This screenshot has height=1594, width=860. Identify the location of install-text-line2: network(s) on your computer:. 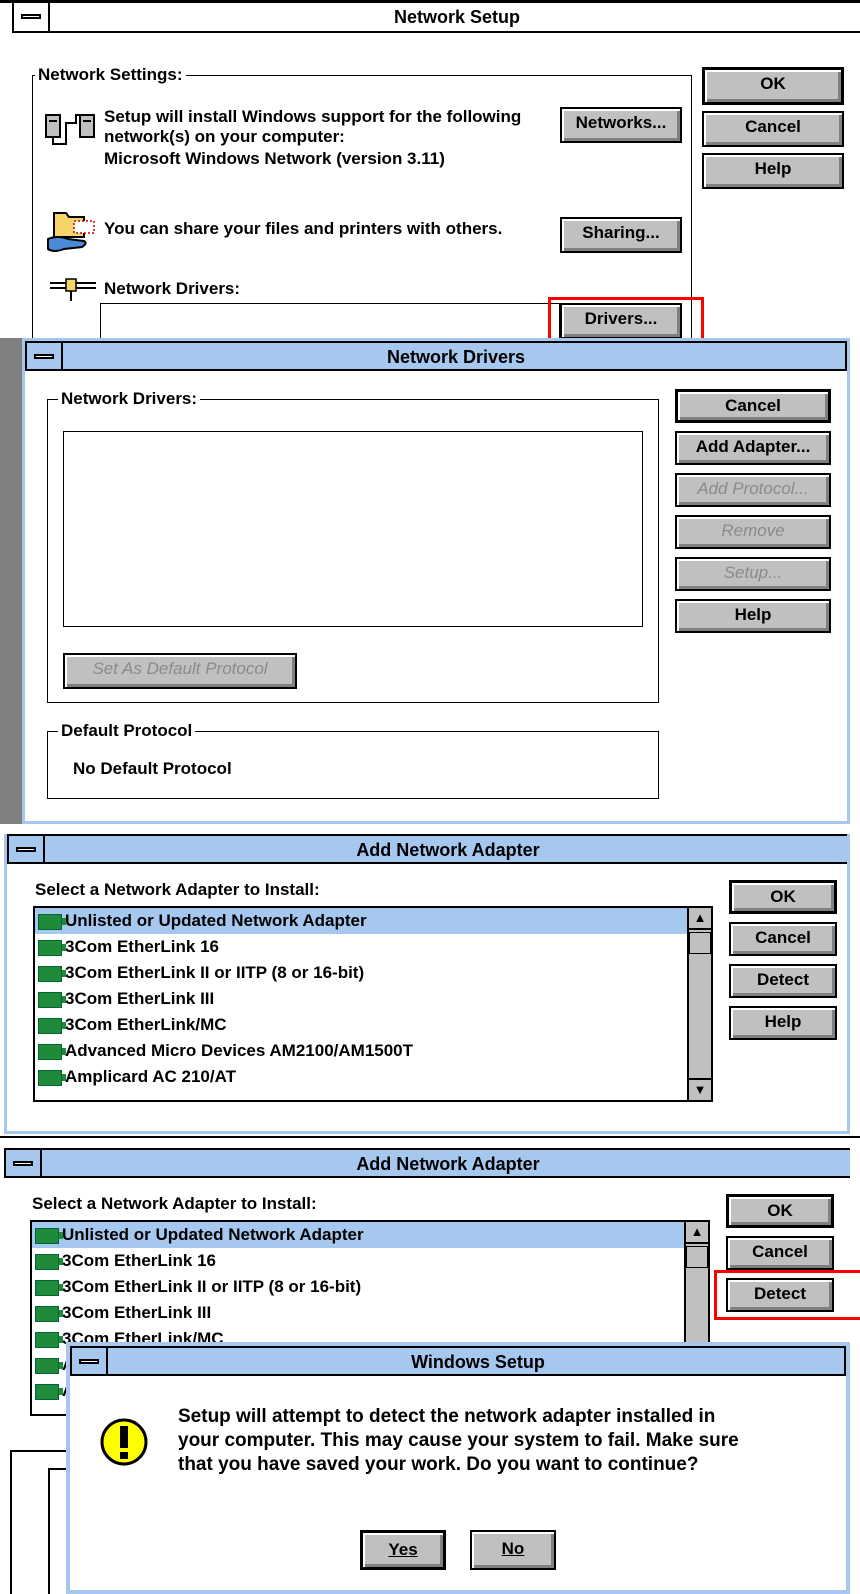
(224, 136).